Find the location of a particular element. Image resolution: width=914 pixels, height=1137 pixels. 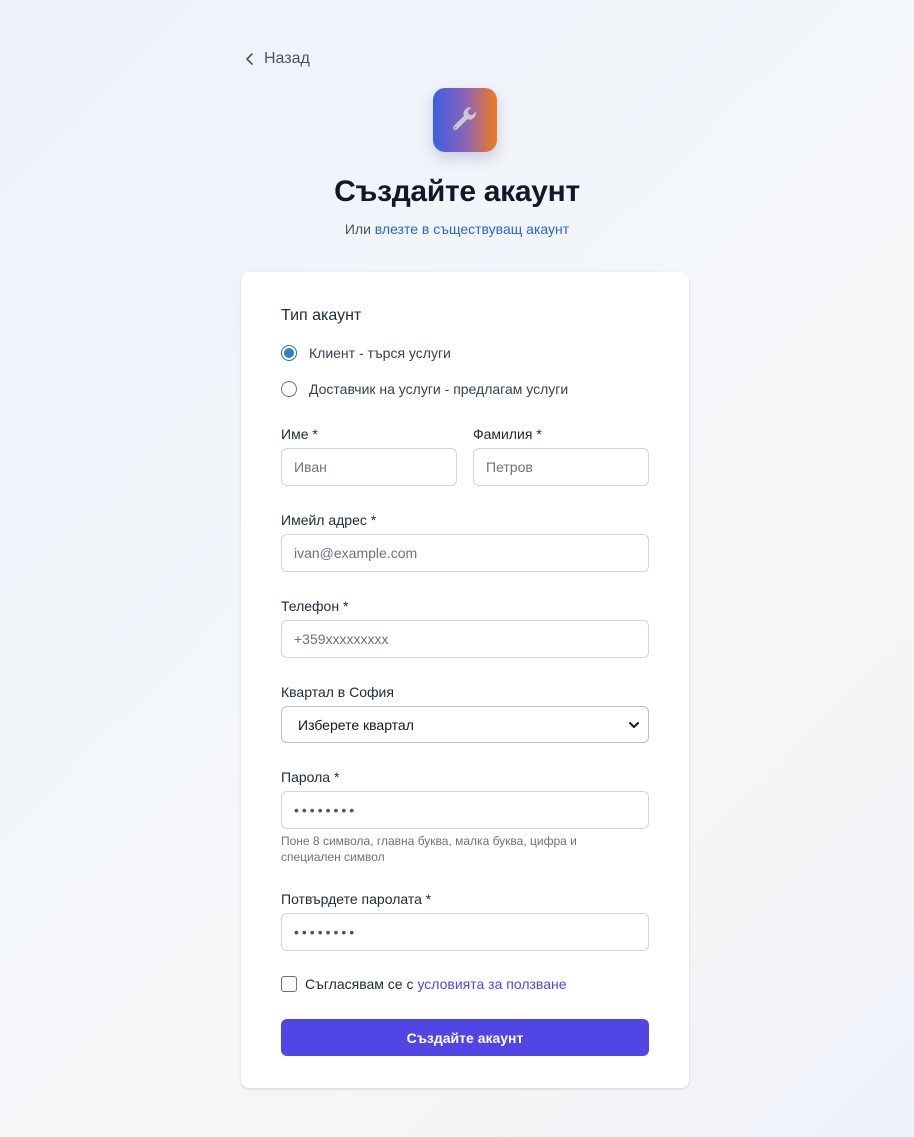

radio-client: Клиент - търся услуги is located at coordinates (366, 353).